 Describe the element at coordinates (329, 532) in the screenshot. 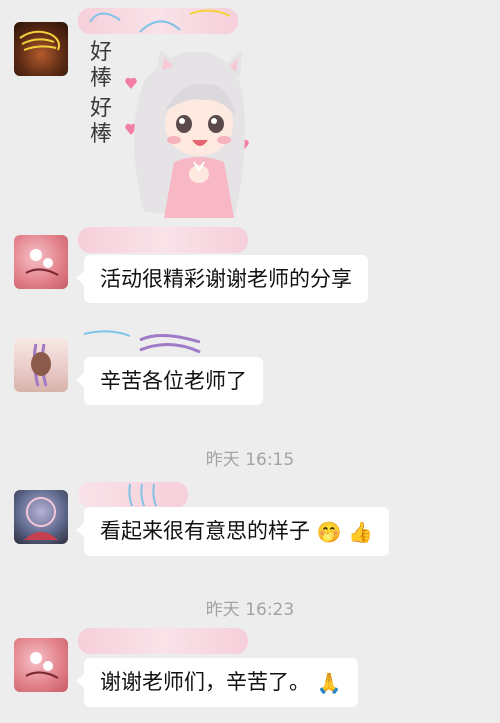

I see `emoji-hand-over-mouth: 🤭` at that location.